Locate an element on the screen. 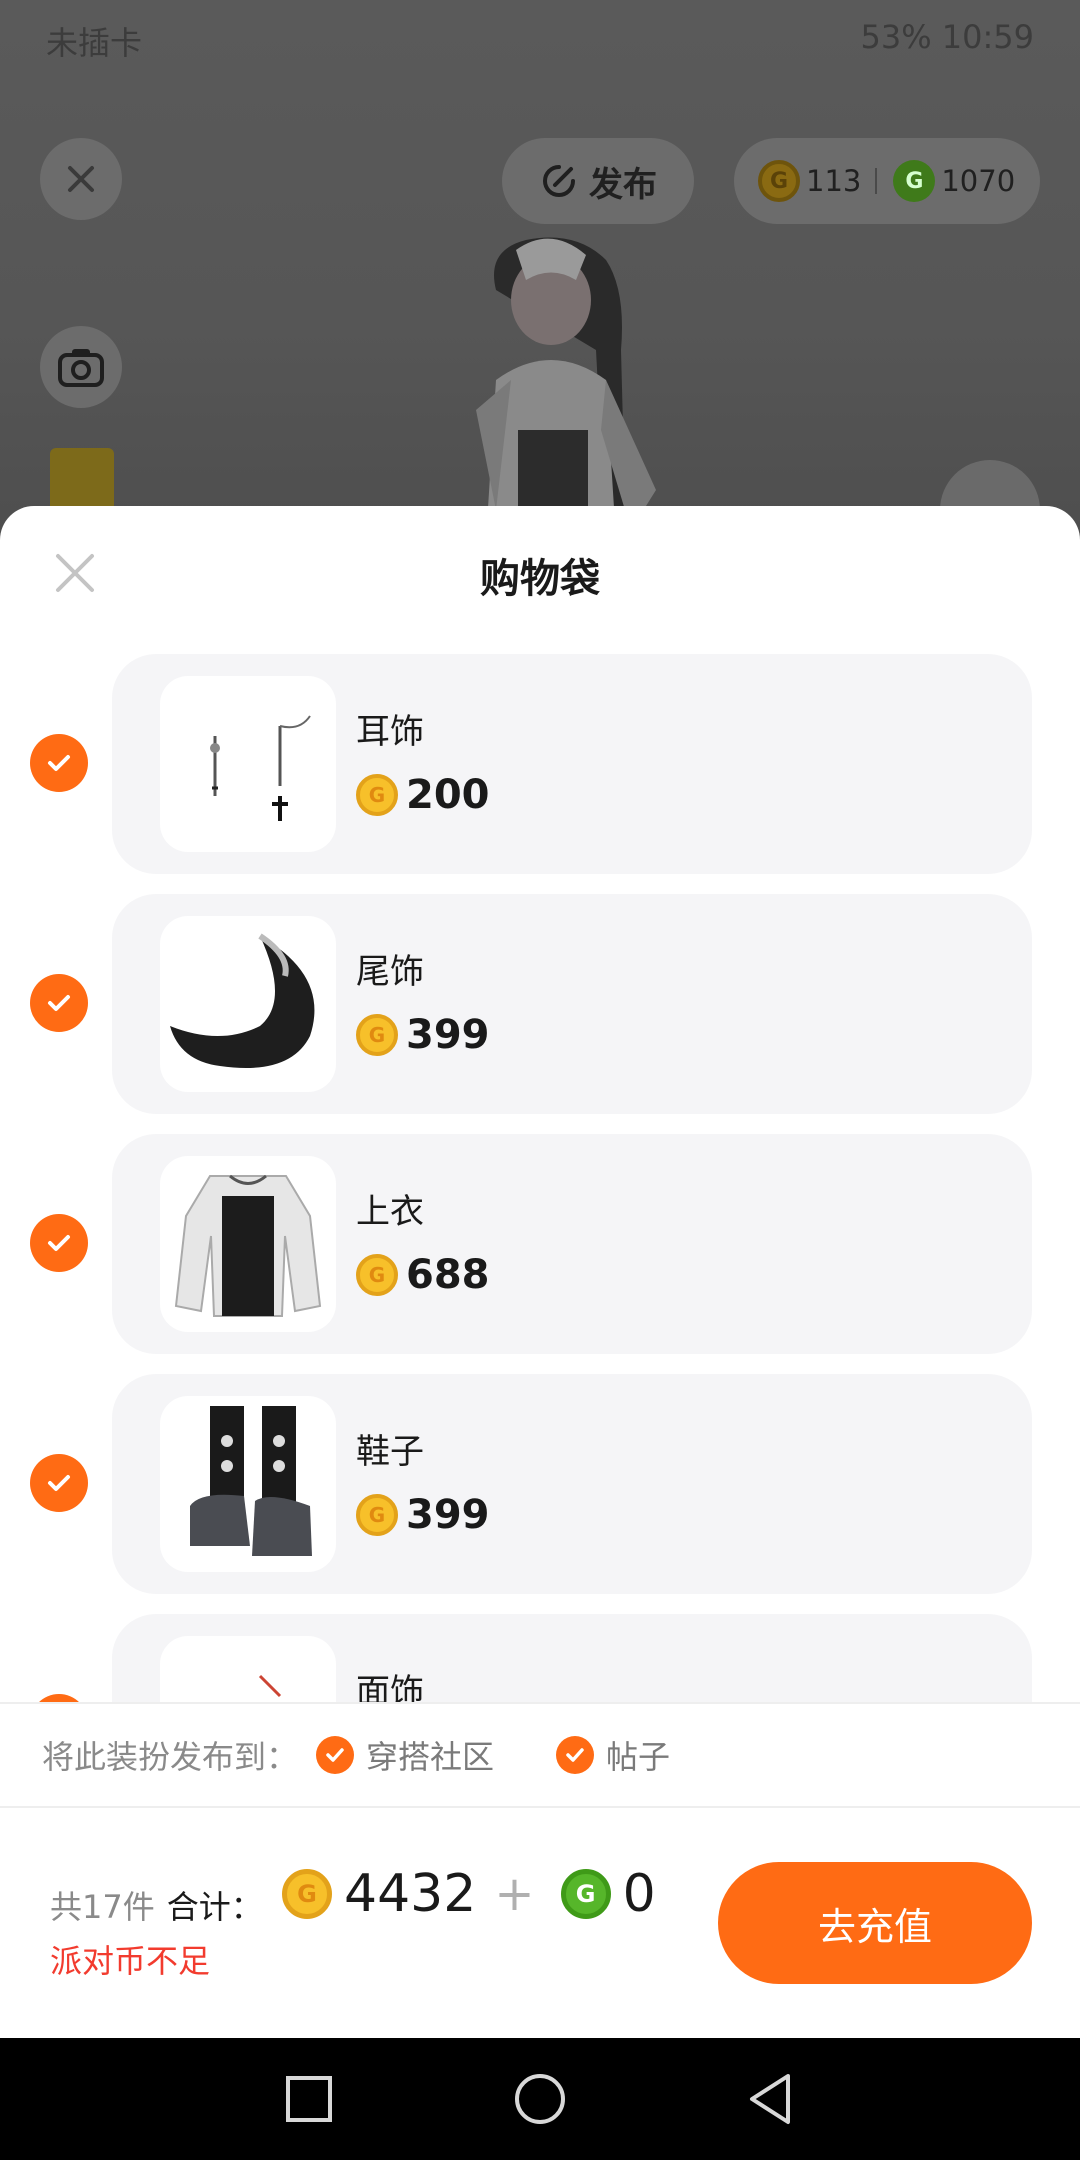 This screenshot has height=2160, width=1080. list-item: 面饰 is located at coordinates (540, 1659).